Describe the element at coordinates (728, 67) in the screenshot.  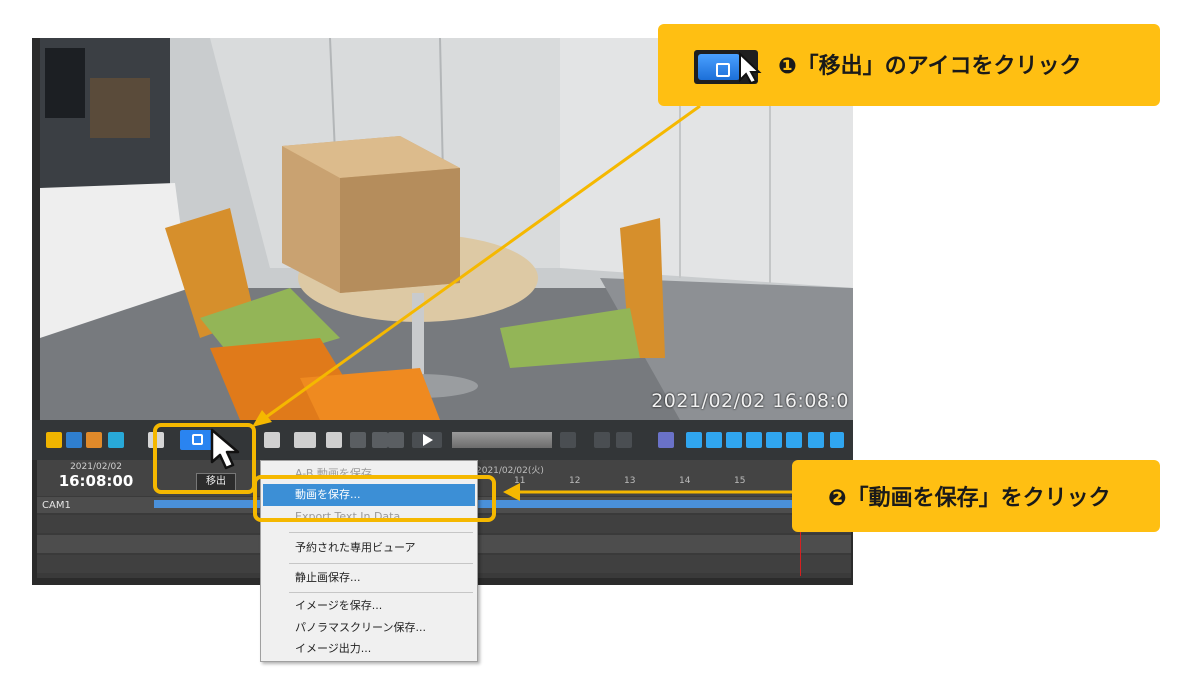
I see `export-button-icon` at that location.